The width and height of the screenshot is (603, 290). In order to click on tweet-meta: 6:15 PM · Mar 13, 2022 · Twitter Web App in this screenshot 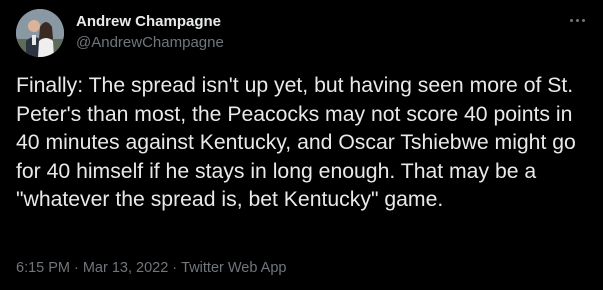, I will do `click(151, 268)`.